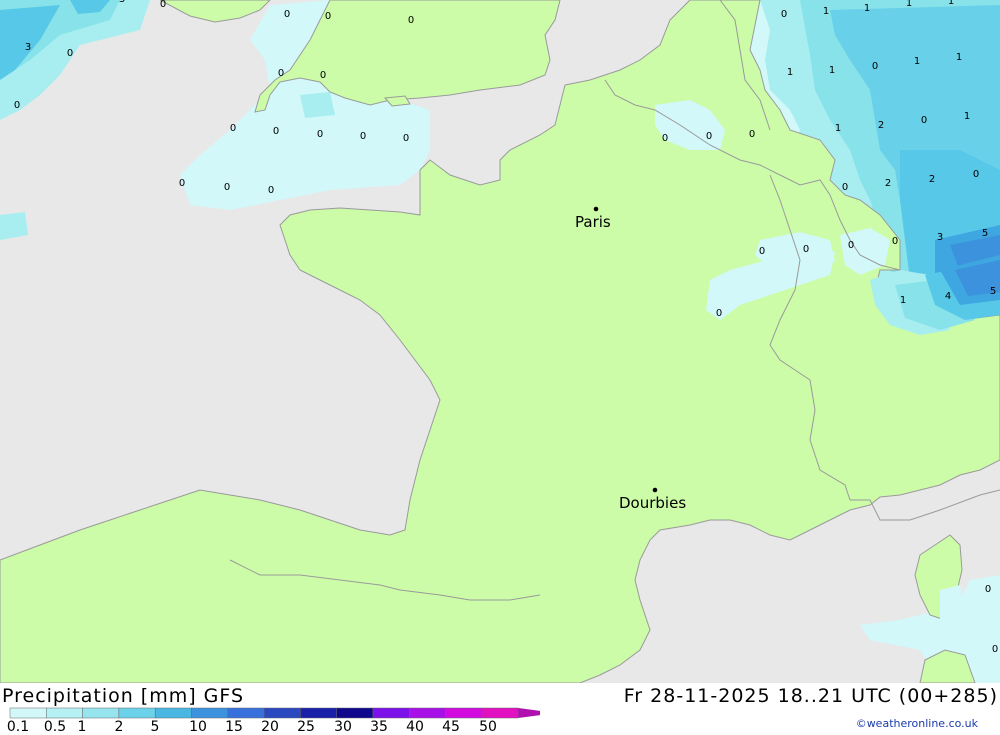  I want to click on city-label: Dourbies, so click(652, 503).